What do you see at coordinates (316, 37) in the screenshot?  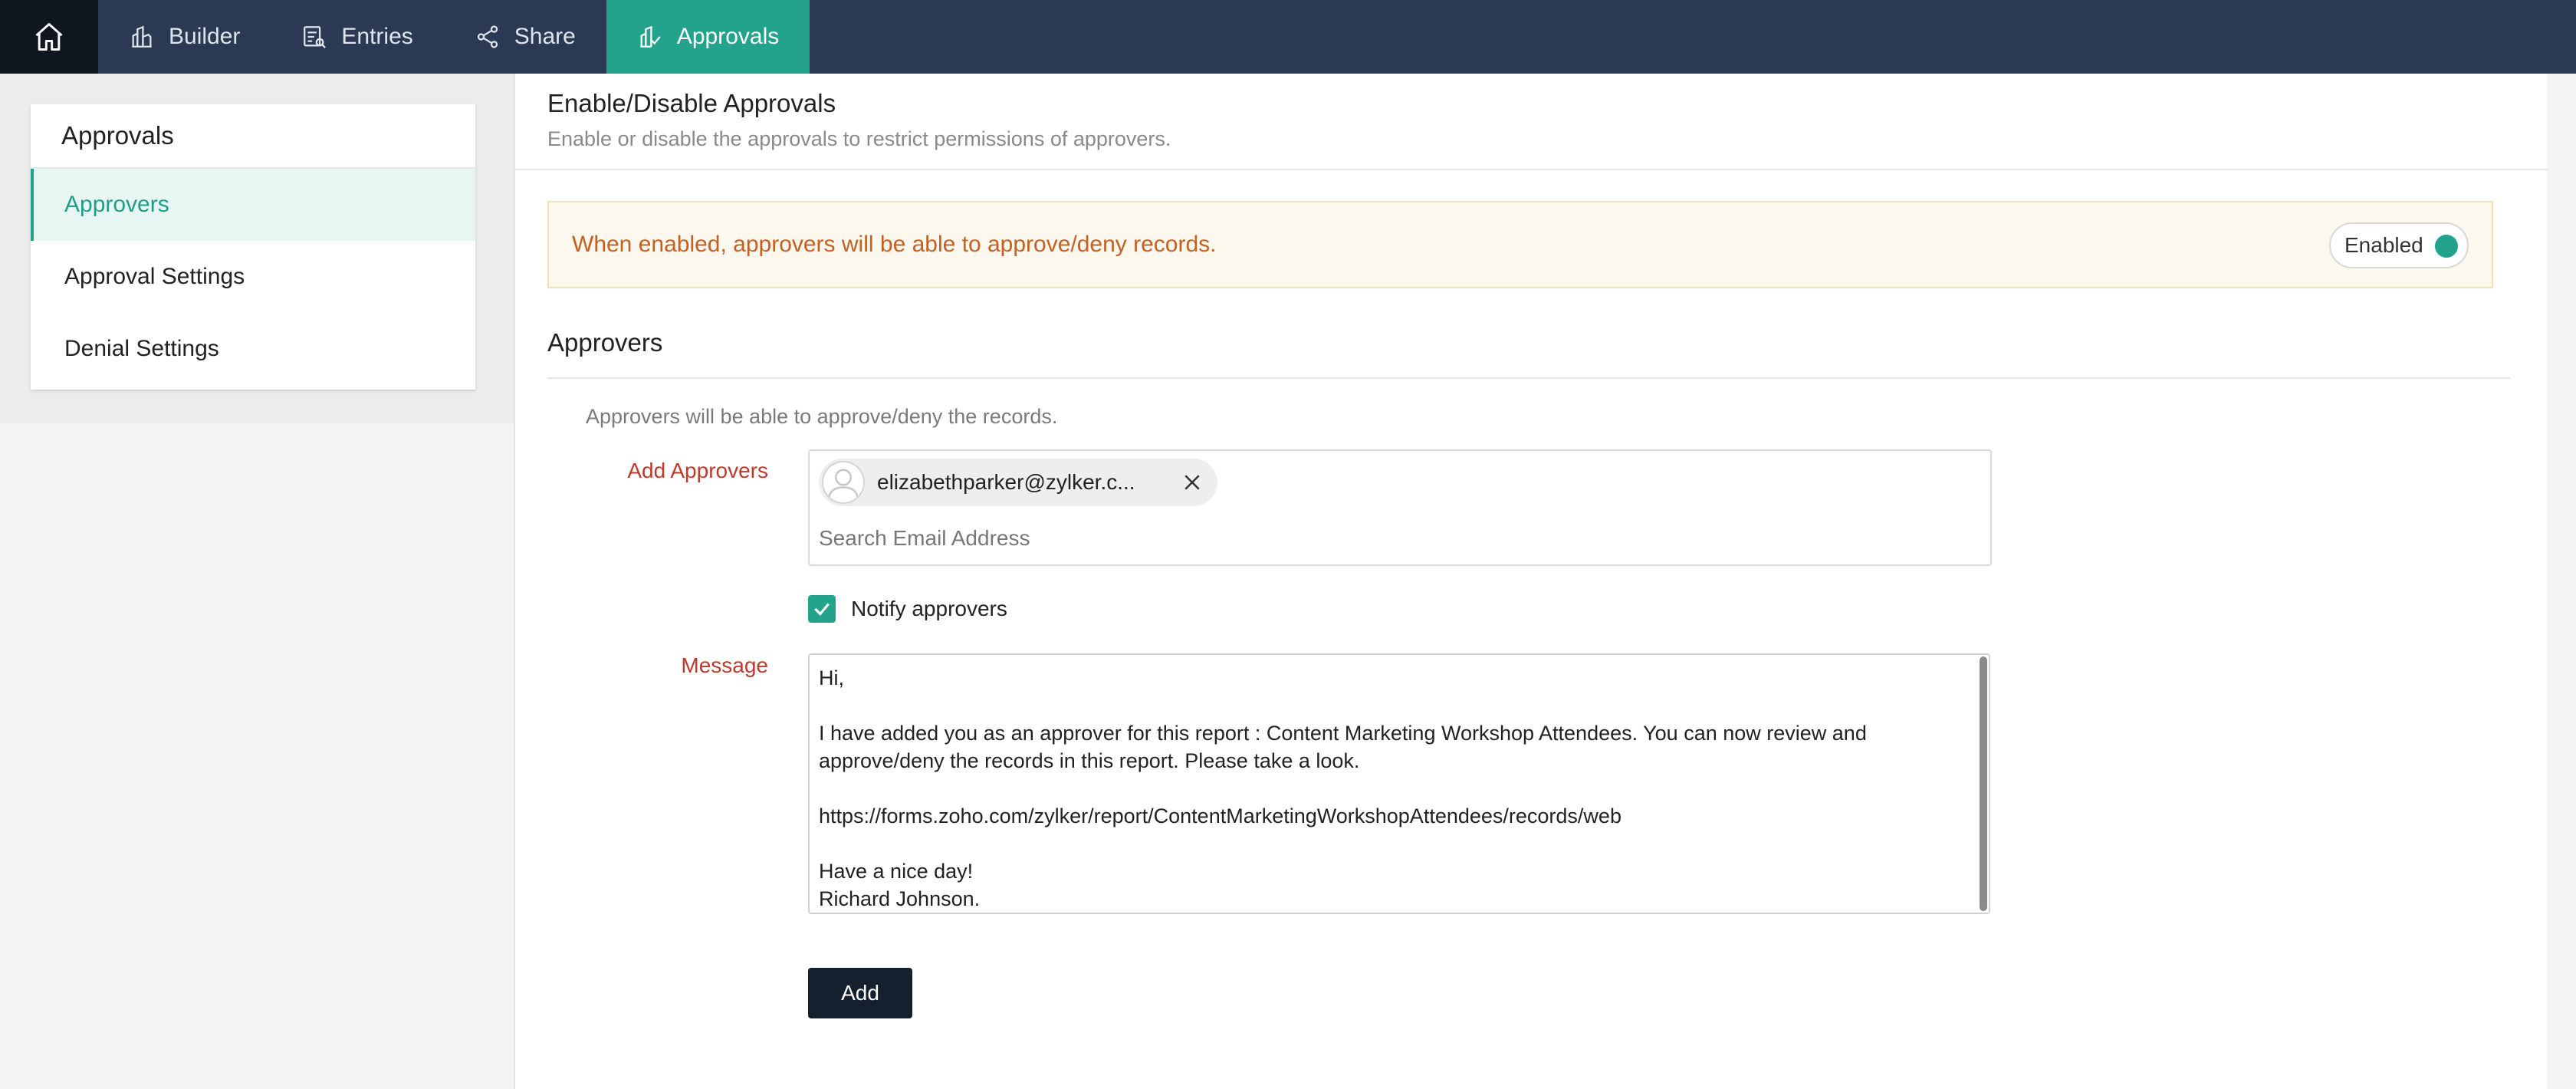 I see `entries-icon` at bounding box center [316, 37].